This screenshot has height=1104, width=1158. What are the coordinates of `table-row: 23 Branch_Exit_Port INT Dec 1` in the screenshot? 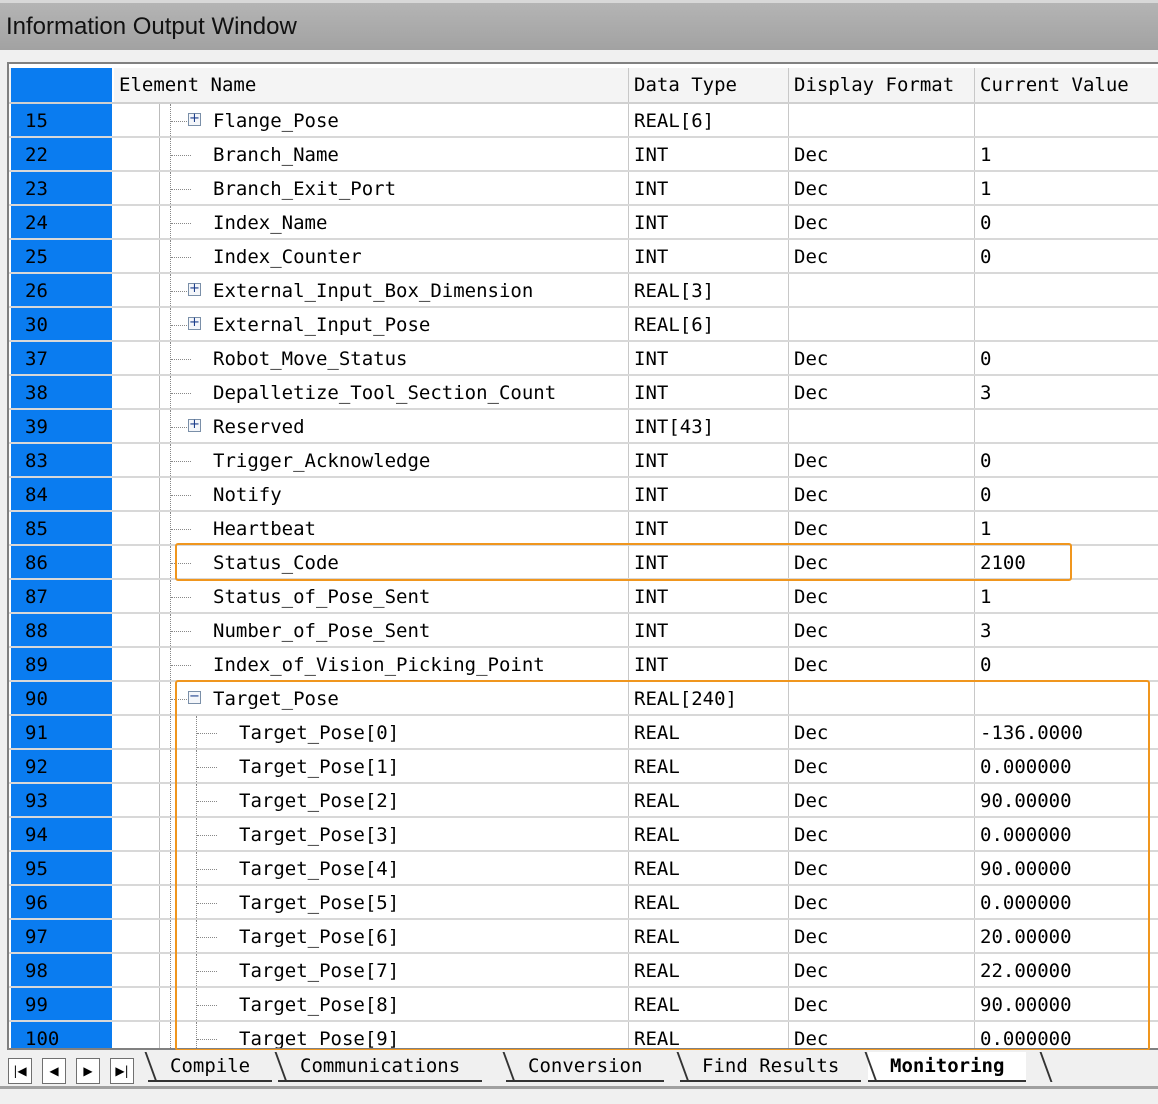 It's located at (583, 189).